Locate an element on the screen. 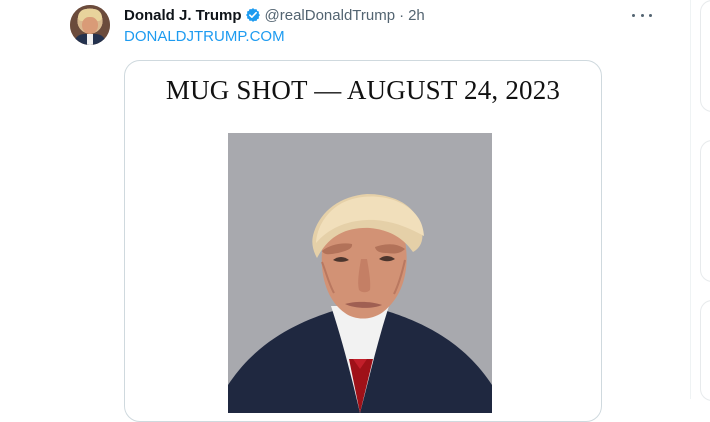 This screenshot has height=422, width=710. feed-divider is located at coordinates (690, 199).